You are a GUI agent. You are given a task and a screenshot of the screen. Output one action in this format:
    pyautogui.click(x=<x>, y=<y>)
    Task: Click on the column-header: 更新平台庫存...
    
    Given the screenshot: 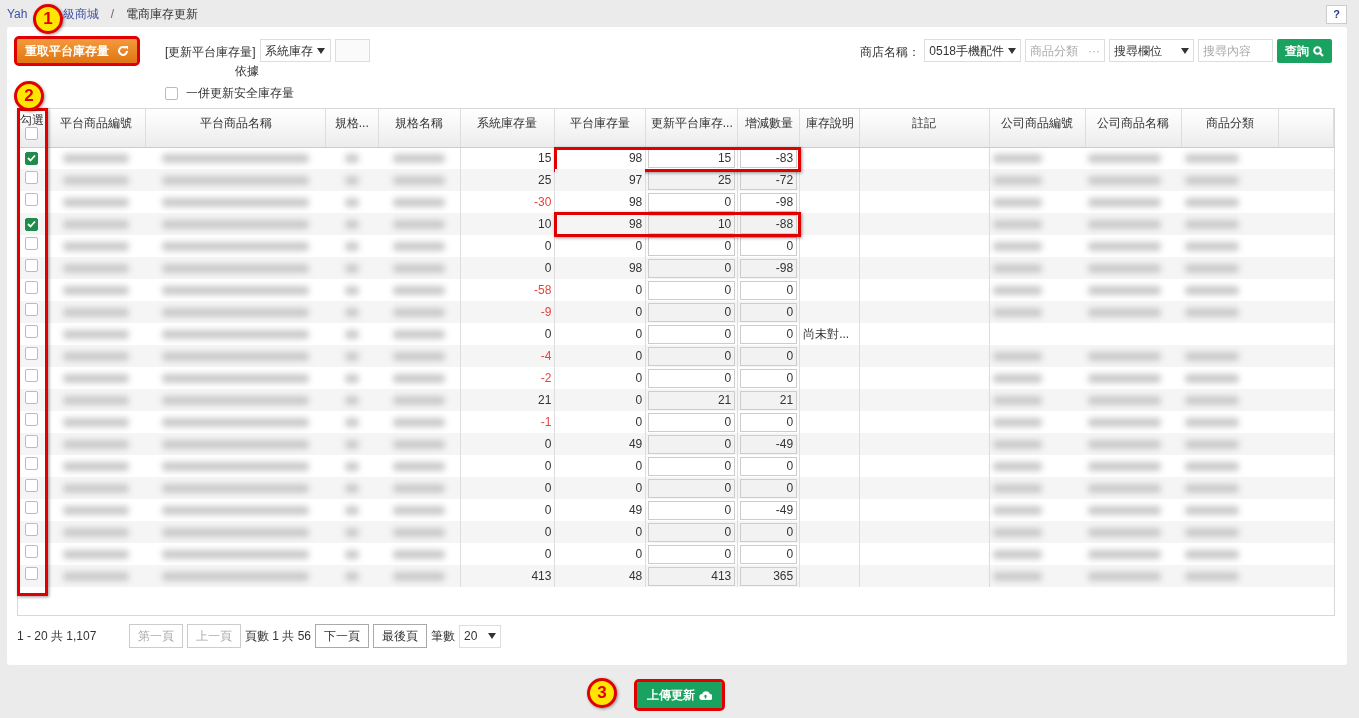 What is the action you would take?
    pyautogui.click(x=691, y=128)
    